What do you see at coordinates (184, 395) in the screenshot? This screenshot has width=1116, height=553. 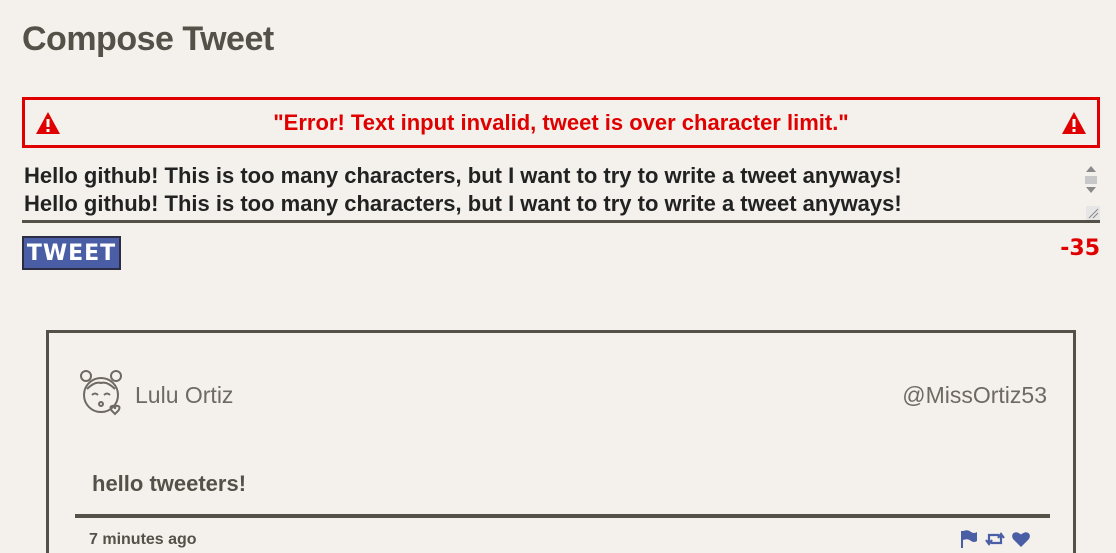 I see `tweet-author-name: Lulu Ortiz` at bounding box center [184, 395].